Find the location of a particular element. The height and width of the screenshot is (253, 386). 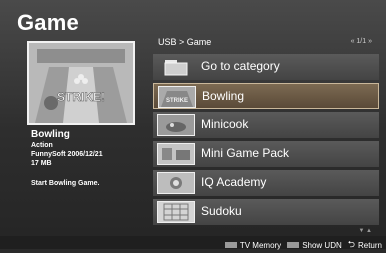

item-publisher-date: FunnySoft 2006/12/21 is located at coordinates (67, 154).